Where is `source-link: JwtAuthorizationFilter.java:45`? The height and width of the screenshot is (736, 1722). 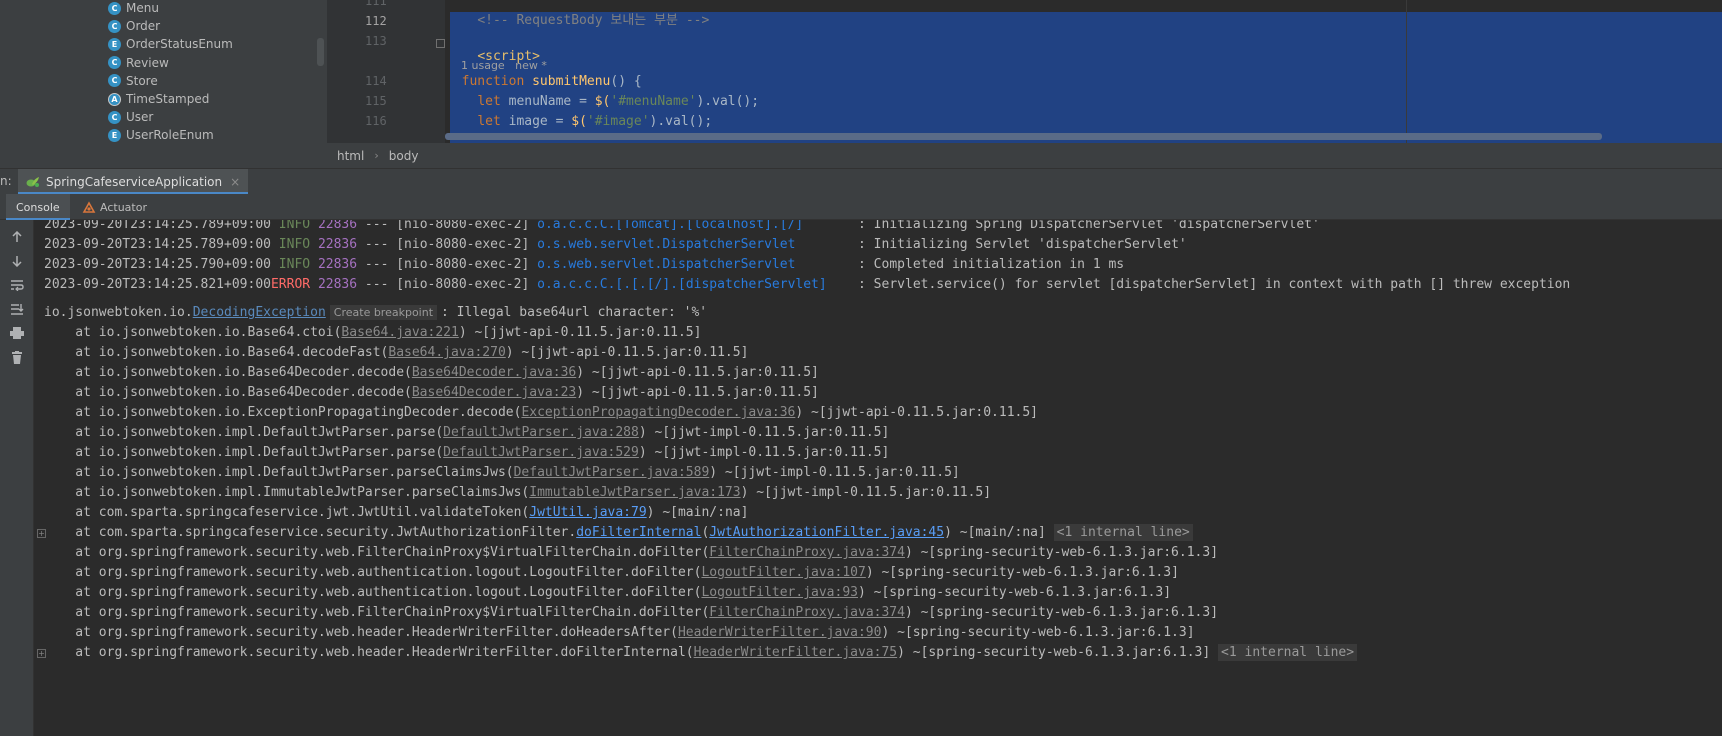
source-link: JwtAuthorizationFilter.java:45 is located at coordinates (826, 532).